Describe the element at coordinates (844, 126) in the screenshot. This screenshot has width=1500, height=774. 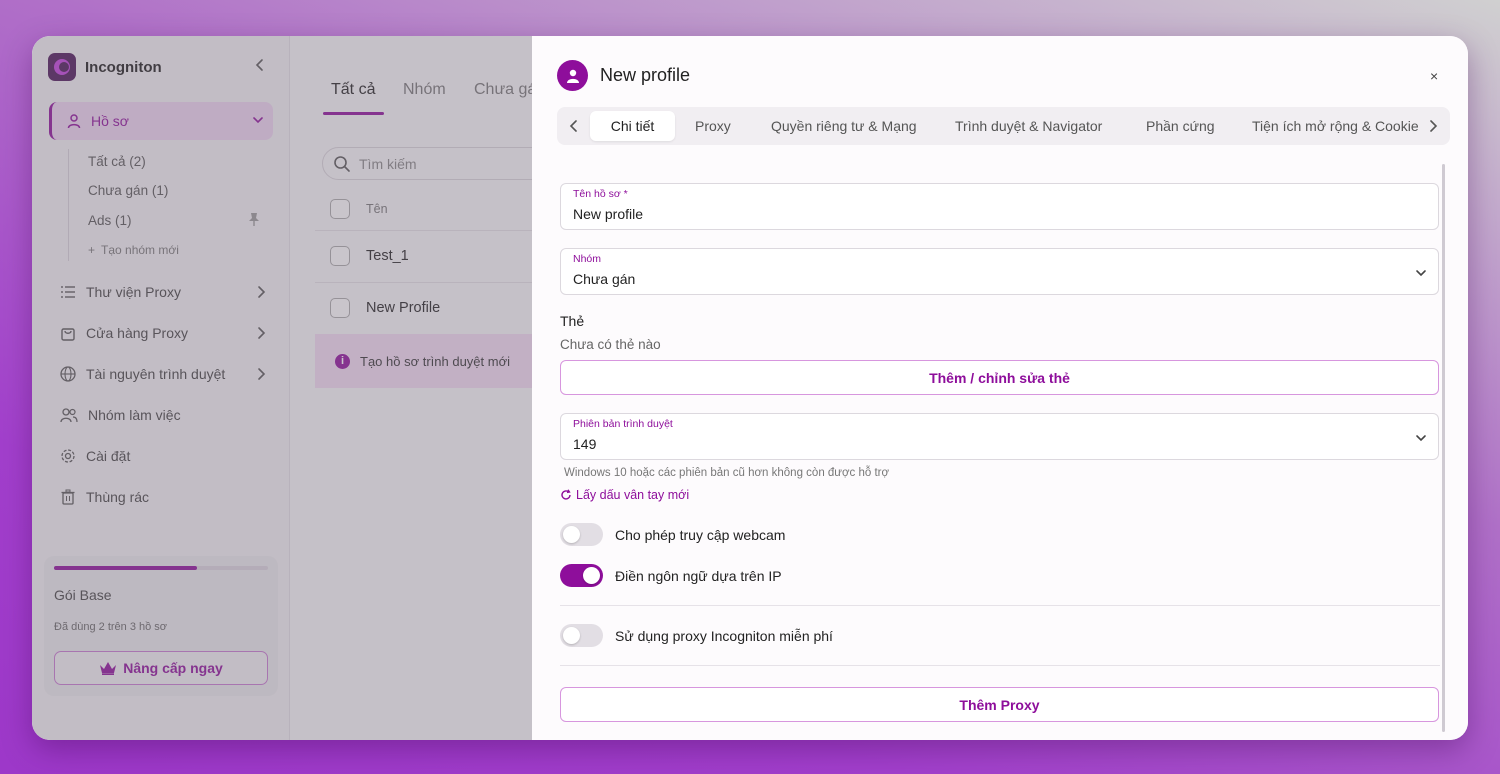
I see `tab-privacy-network: Quyền riêng tư & Mạng` at that location.